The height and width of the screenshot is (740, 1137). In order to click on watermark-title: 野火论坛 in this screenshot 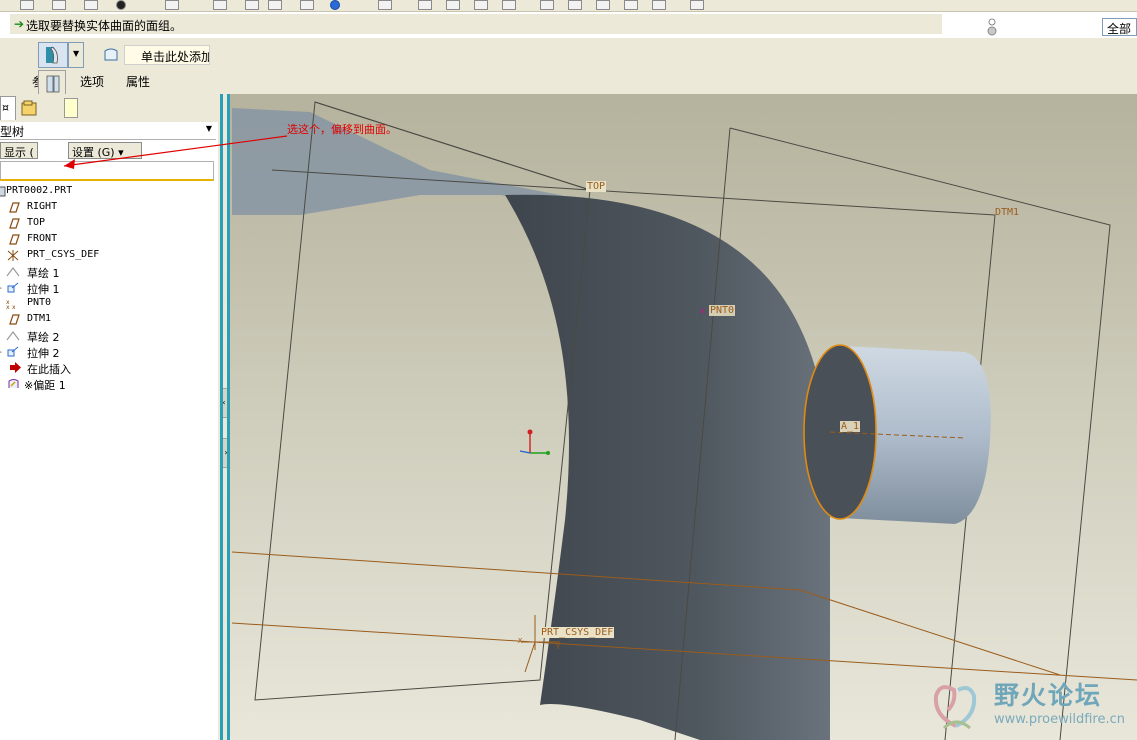, I will do `click(1048, 695)`.